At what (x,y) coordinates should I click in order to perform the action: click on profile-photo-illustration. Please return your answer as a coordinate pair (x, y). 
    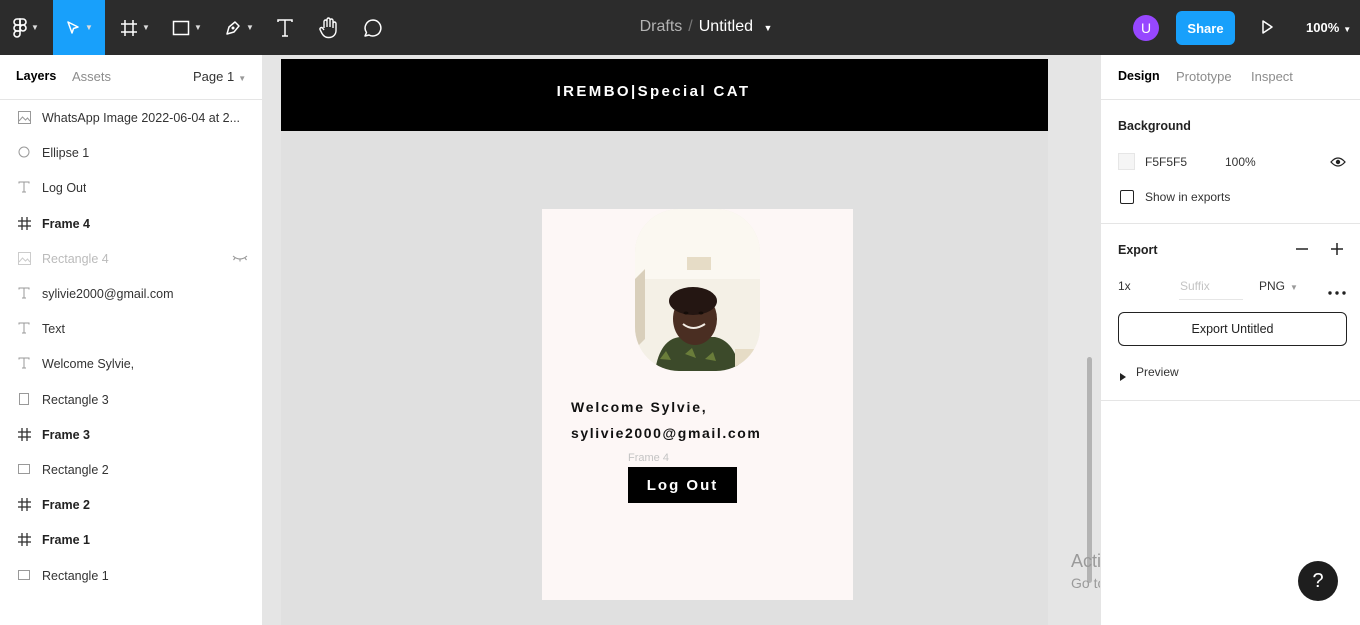
    Looking at the image, I should click on (697, 290).